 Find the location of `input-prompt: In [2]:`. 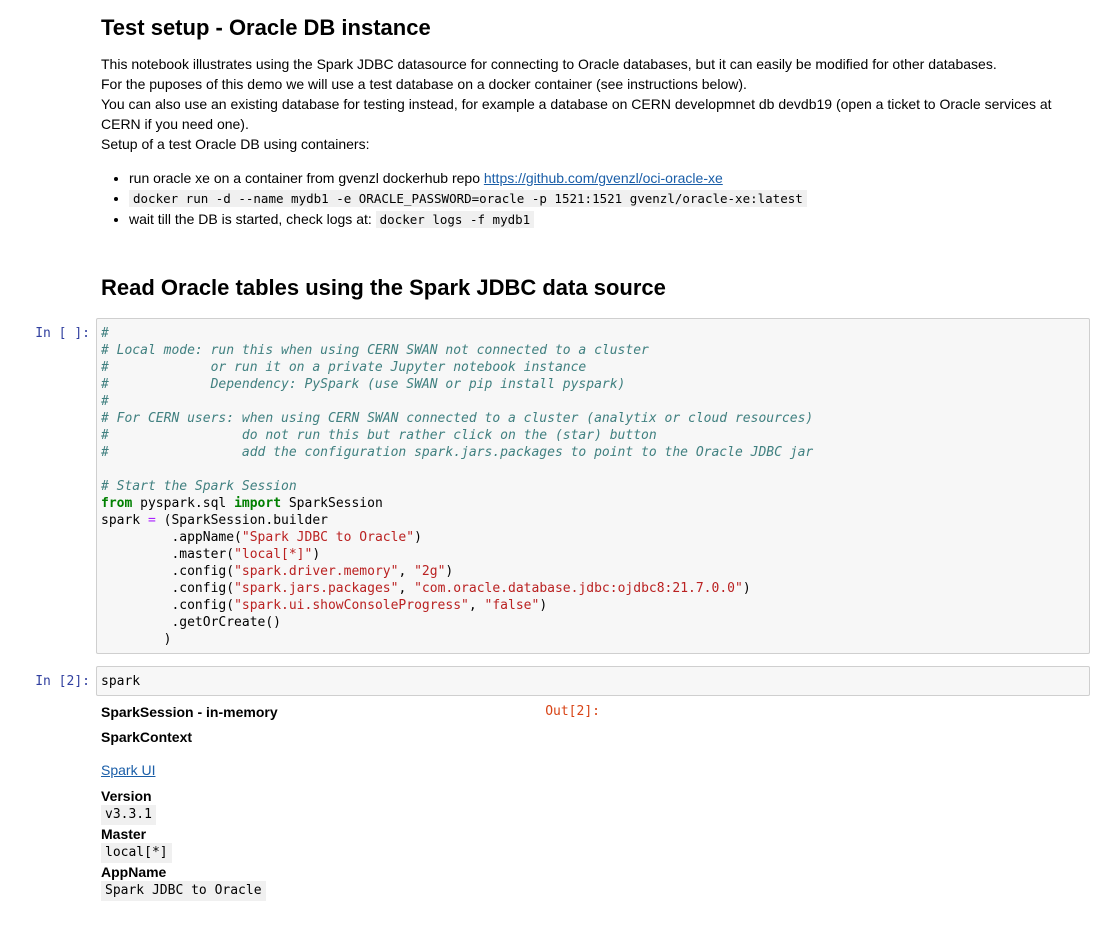

input-prompt: In [2]: is located at coordinates (62, 681).